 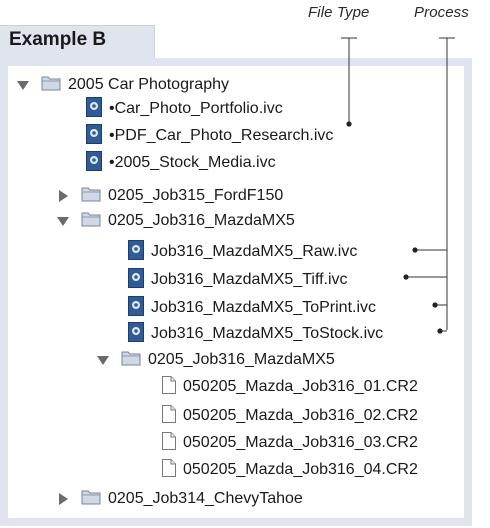 What do you see at coordinates (249, 279) in the screenshot?
I see `file-label: Job316_MazdaMX5_Tiff.ivc` at bounding box center [249, 279].